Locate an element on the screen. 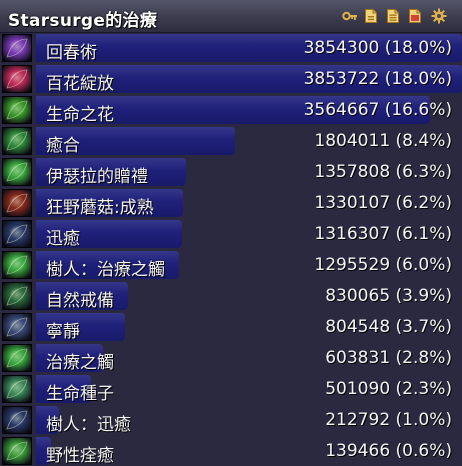 The height and width of the screenshot is (466, 462). natures-vigil-icon is located at coordinates (17, 296).